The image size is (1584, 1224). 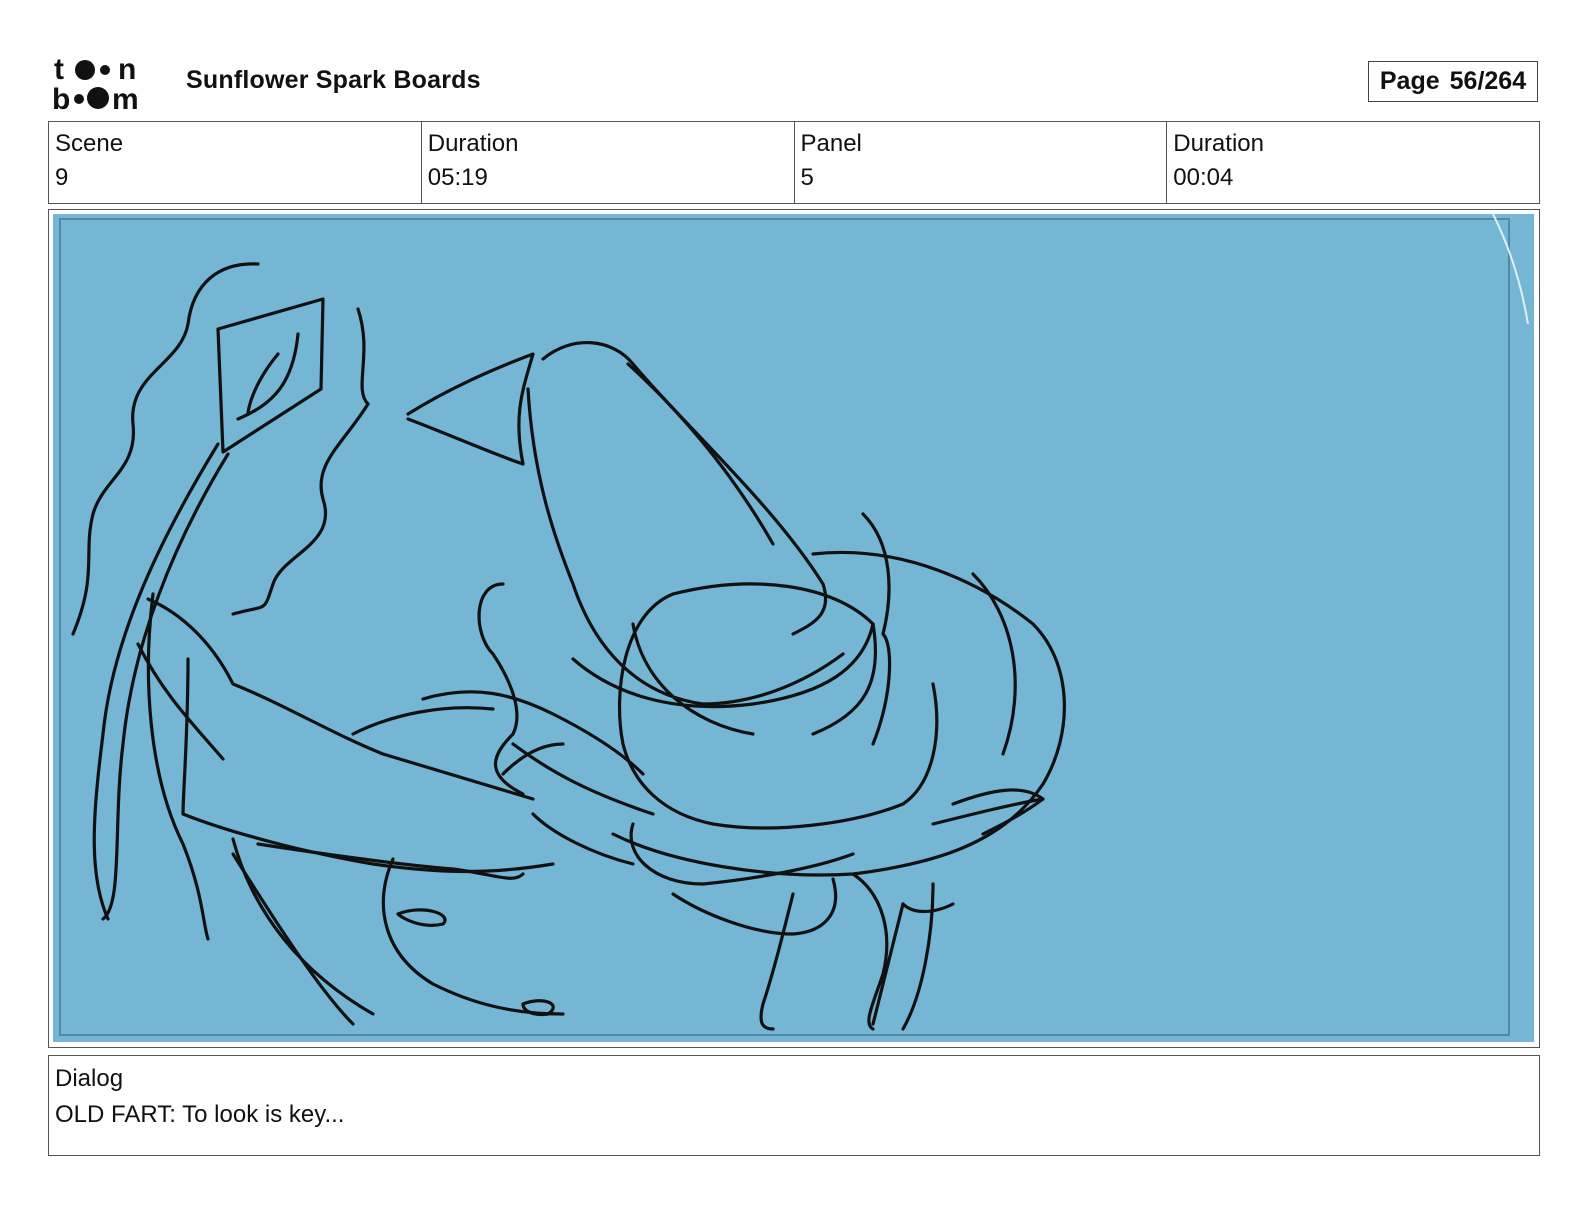 What do you see at coordinates (1218, 143) in the screenshot?
I see `panel-duration-label: Duration` at bounding box center [1218, 143].